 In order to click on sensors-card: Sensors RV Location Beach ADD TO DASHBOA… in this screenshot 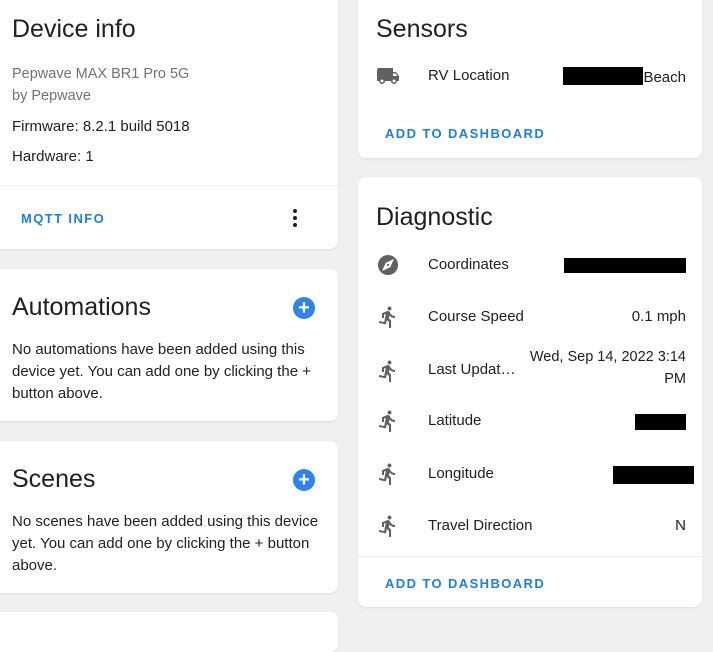, I will do `click(530, 79)`.